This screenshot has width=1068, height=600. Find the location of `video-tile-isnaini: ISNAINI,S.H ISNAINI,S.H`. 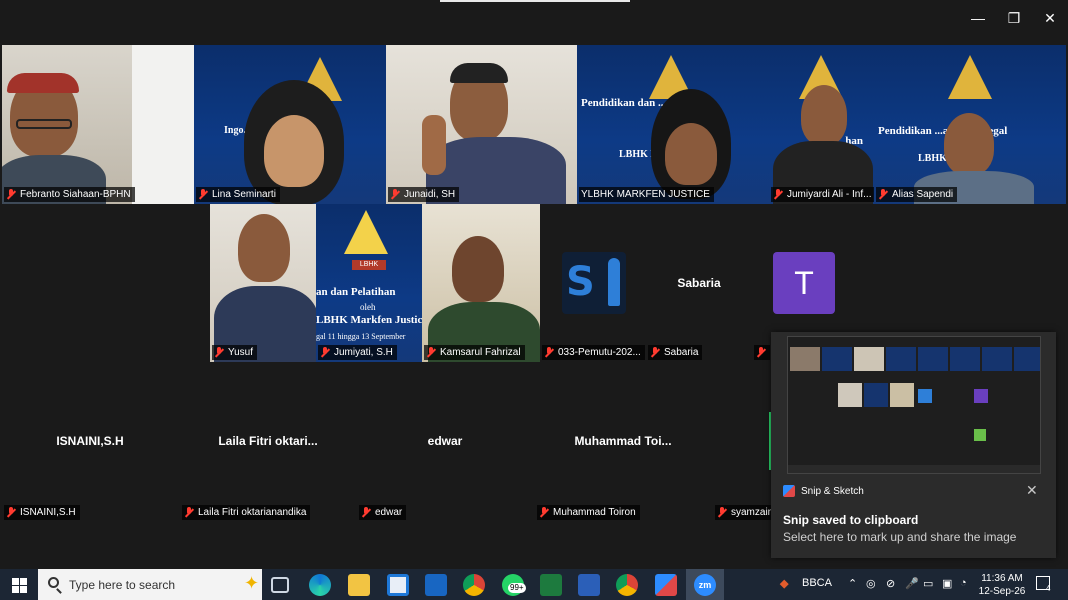

video-tile-isnaini: ISNAINI,S.H ISNAINI,S.H is located at coordinates (90, 442).